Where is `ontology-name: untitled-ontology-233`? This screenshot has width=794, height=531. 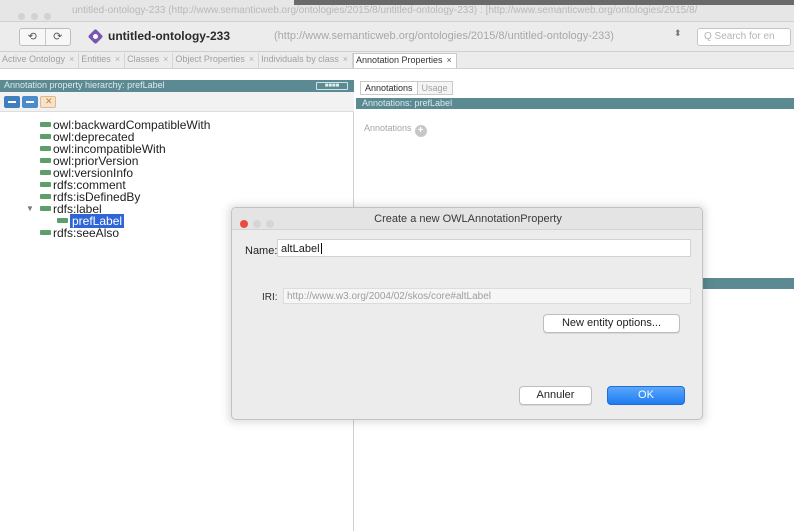
ontology-name: untitled-ontology-233 is located at coordinates (169, 36).